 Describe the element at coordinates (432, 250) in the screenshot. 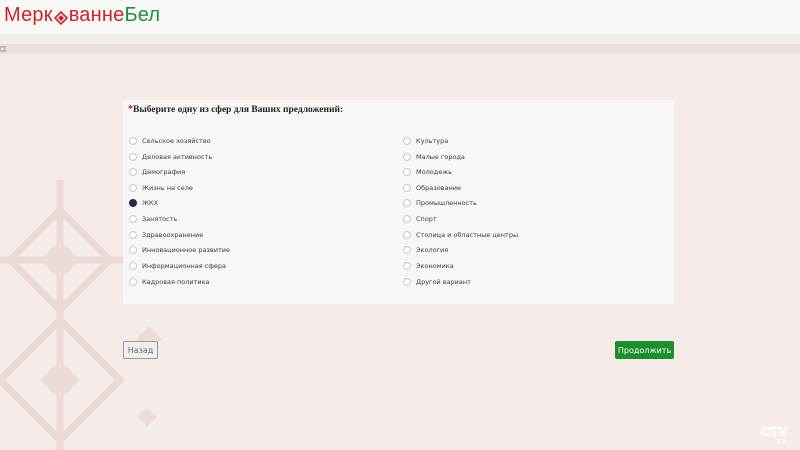

I see `radio-label: Экология` at that location.